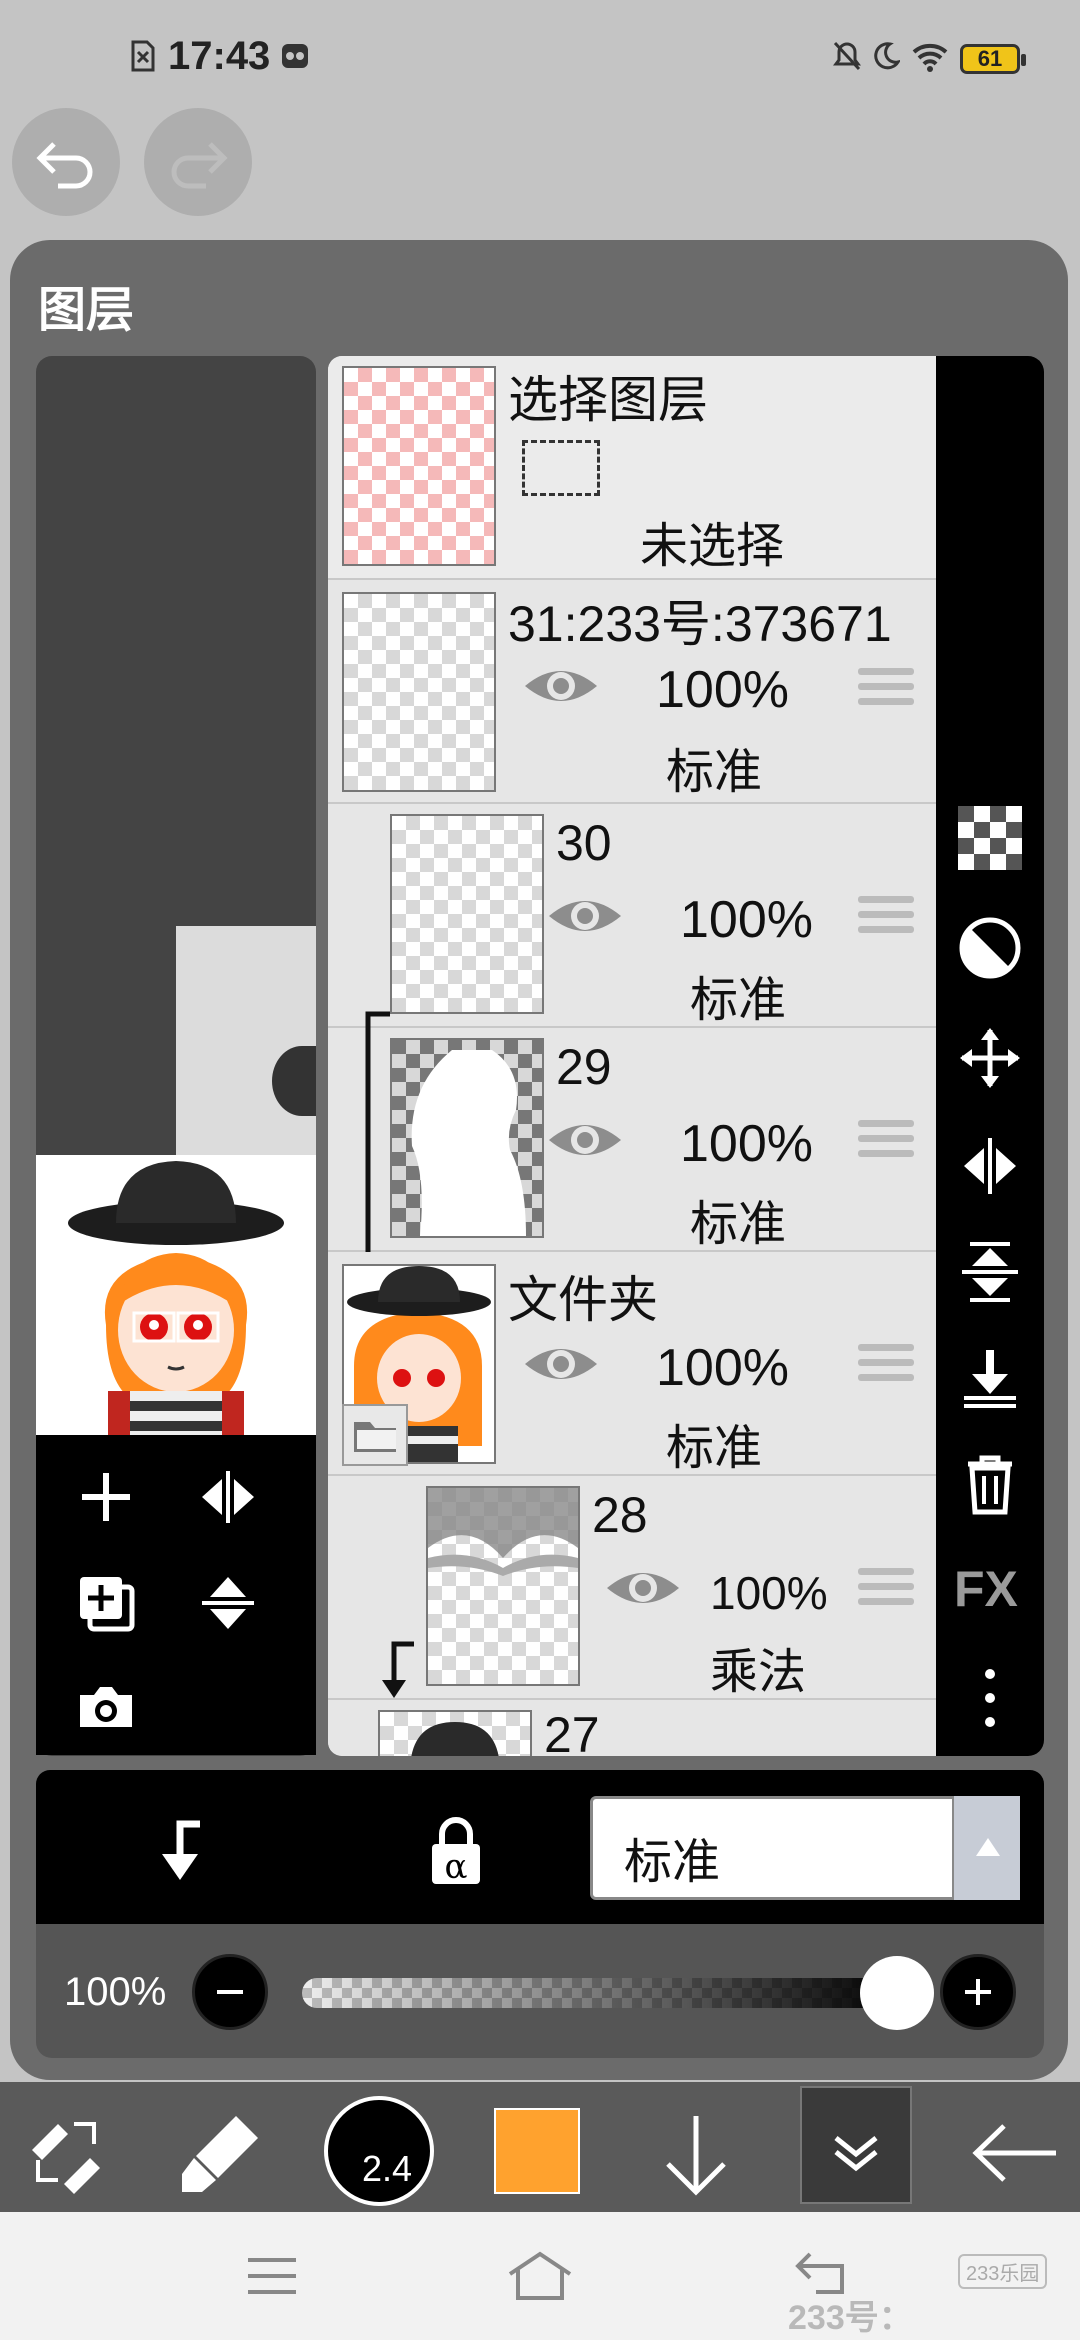 The width and height of the screenshot is (1080, 2340). I want to click on blend-dropdown-button, so click(986, 1848).